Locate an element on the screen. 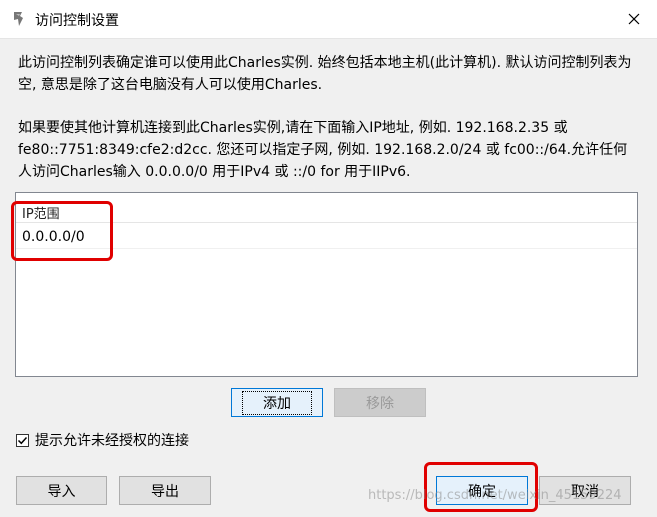  allow-unauthorized-checkbox is located at coordinates (22, 440).